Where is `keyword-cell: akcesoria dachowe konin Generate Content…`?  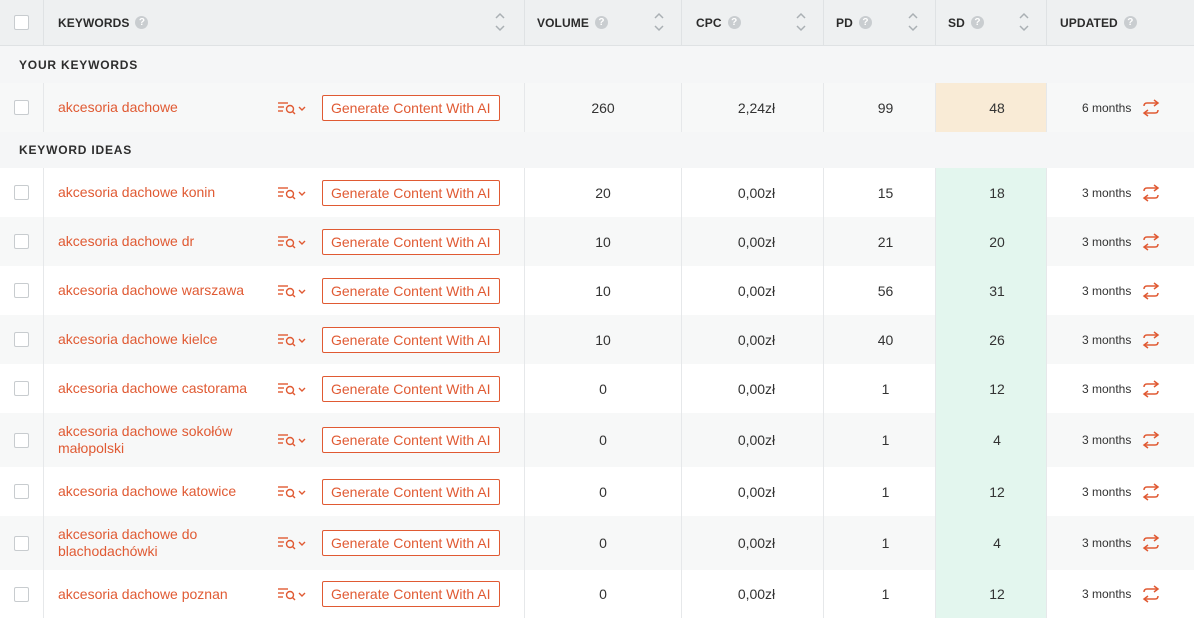
keyword-cell: akcesoria dachowe konin Generate Content… is located at coordinates (284, 192).